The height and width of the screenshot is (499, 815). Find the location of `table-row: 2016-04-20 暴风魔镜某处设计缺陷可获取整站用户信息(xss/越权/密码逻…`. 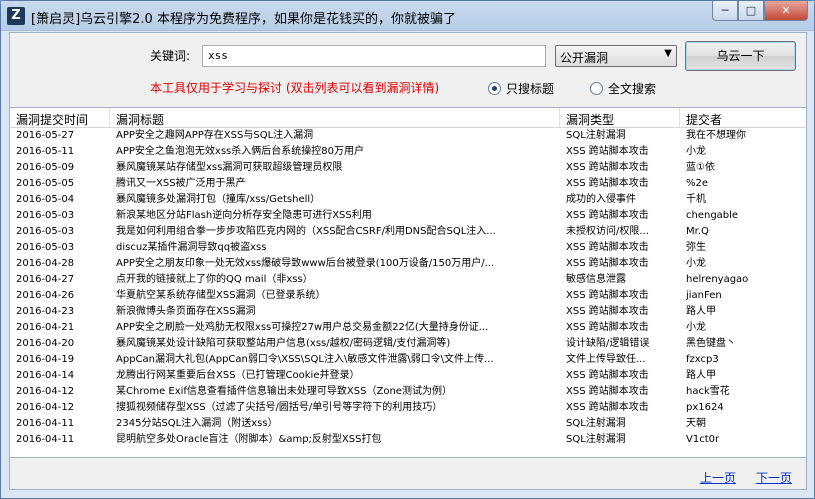

table-row: 2016-04-20 暴风魔镜某处设计缺陷可获取整站用户信息(xss/越权/密码逻… is located at coordinates (408, 344).